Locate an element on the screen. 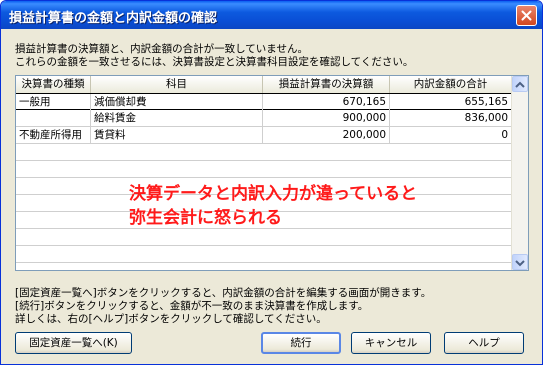 Image resolution: width=543 pixels, height=365 pixels. scroll-up-button is located at coordinates (520, 84).